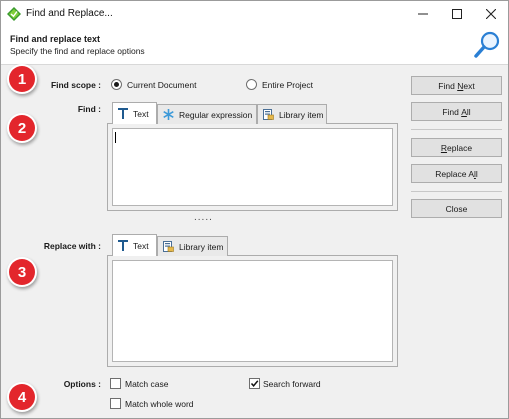 This screenshot has width=509, height=419. I want to click on find-tab-regex: Regular expression, so click(207, 114).